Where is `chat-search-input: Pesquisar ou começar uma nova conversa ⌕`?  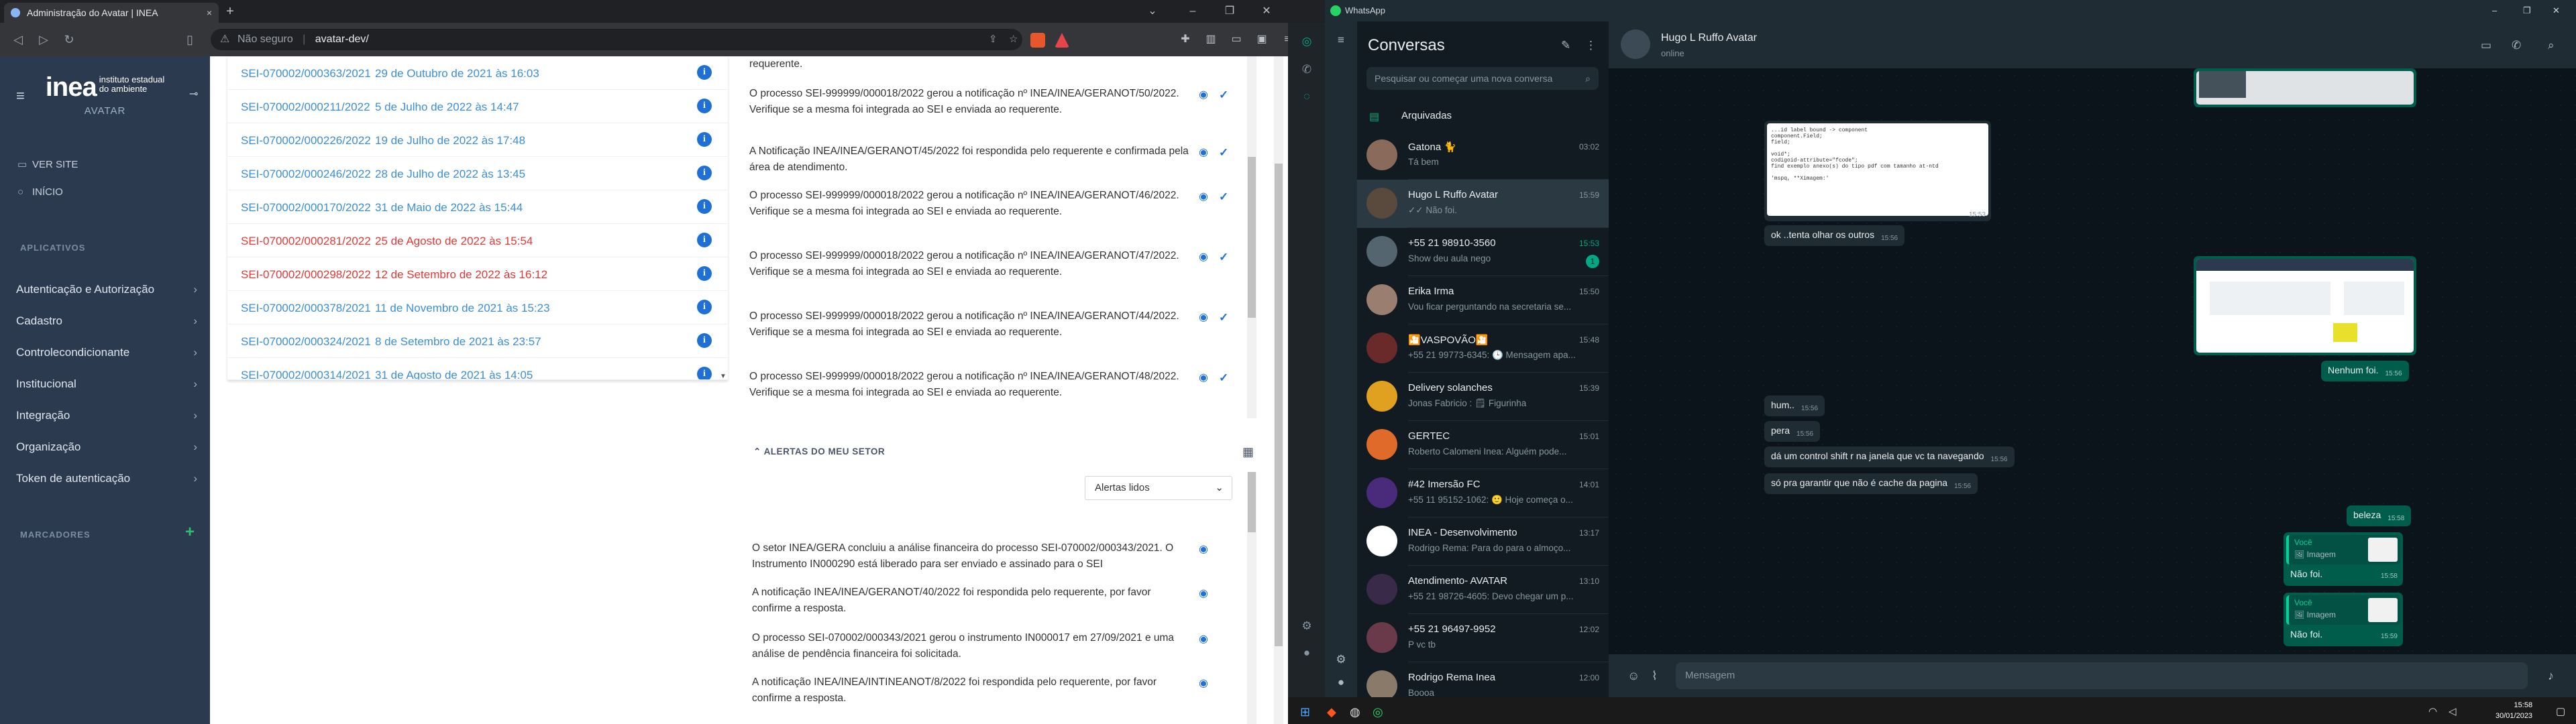
chat-search-input: Pesquisar ou começar uma nova conversa ⌕ is located at coordinates (1482, 78).